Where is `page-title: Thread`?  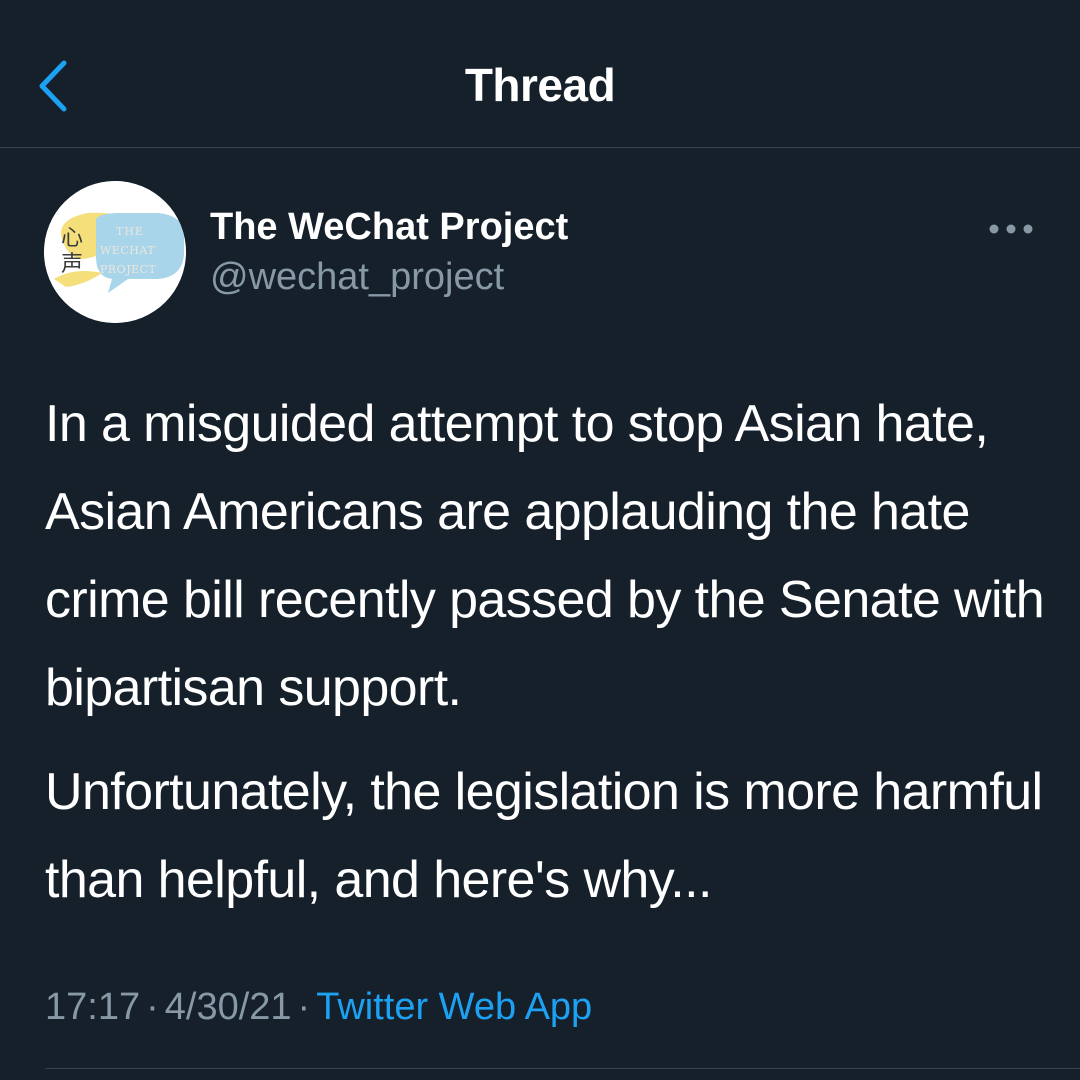 page-title: Thread is located at coordinates (540, 85).